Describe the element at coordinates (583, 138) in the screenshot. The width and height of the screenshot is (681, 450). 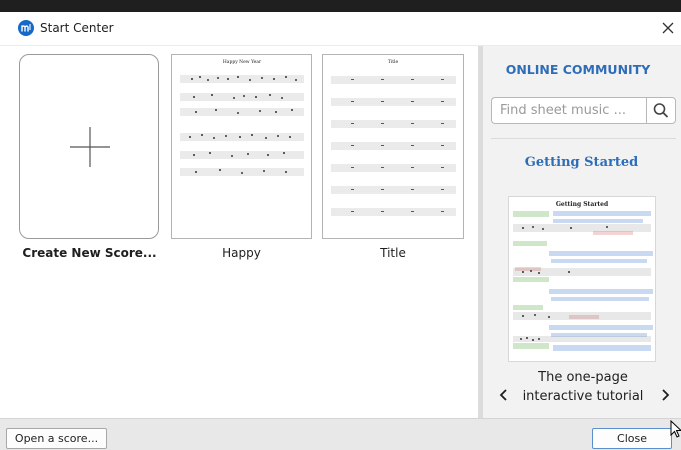
I see `section-divider` at that location.